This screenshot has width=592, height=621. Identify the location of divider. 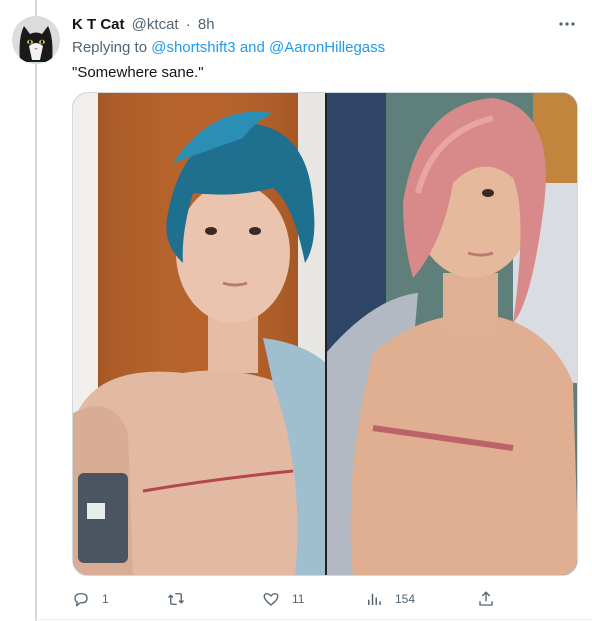
(313, 619).